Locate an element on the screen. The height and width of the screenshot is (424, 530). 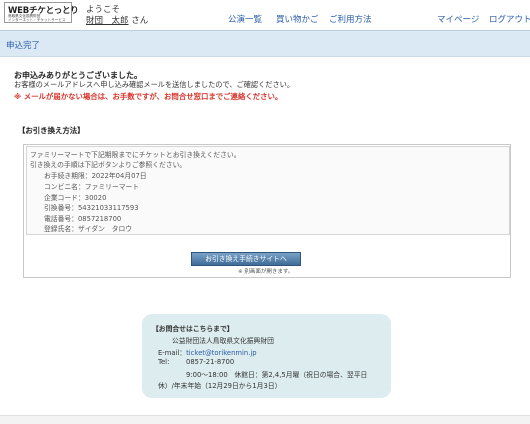
warning-message: ※ メールが届かない場合は、お手数ですが、お問合せ窓口までご連絡ください。 is located at coordinates (148, 96).